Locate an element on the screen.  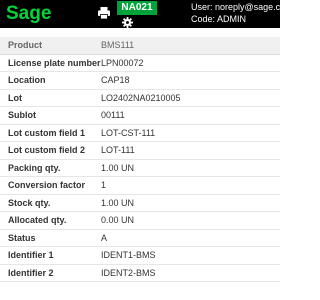
detail-row-conversion-factor: Conversion factor 1 is located at coordinates (140, 186).